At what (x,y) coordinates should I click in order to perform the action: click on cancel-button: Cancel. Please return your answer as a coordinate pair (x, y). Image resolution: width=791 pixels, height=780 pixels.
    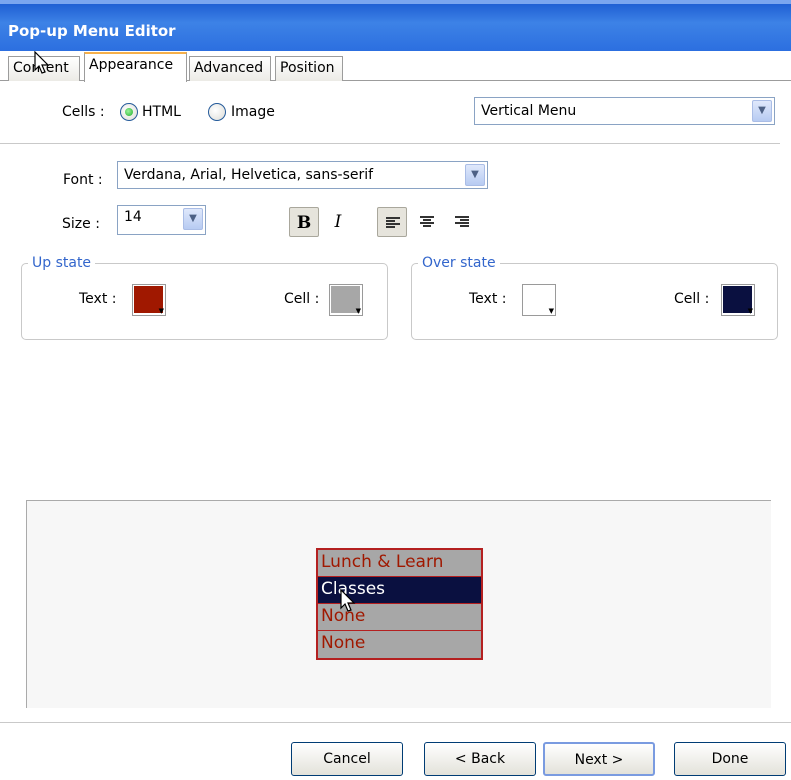
    Looking at the image, I should click on (347, 759).